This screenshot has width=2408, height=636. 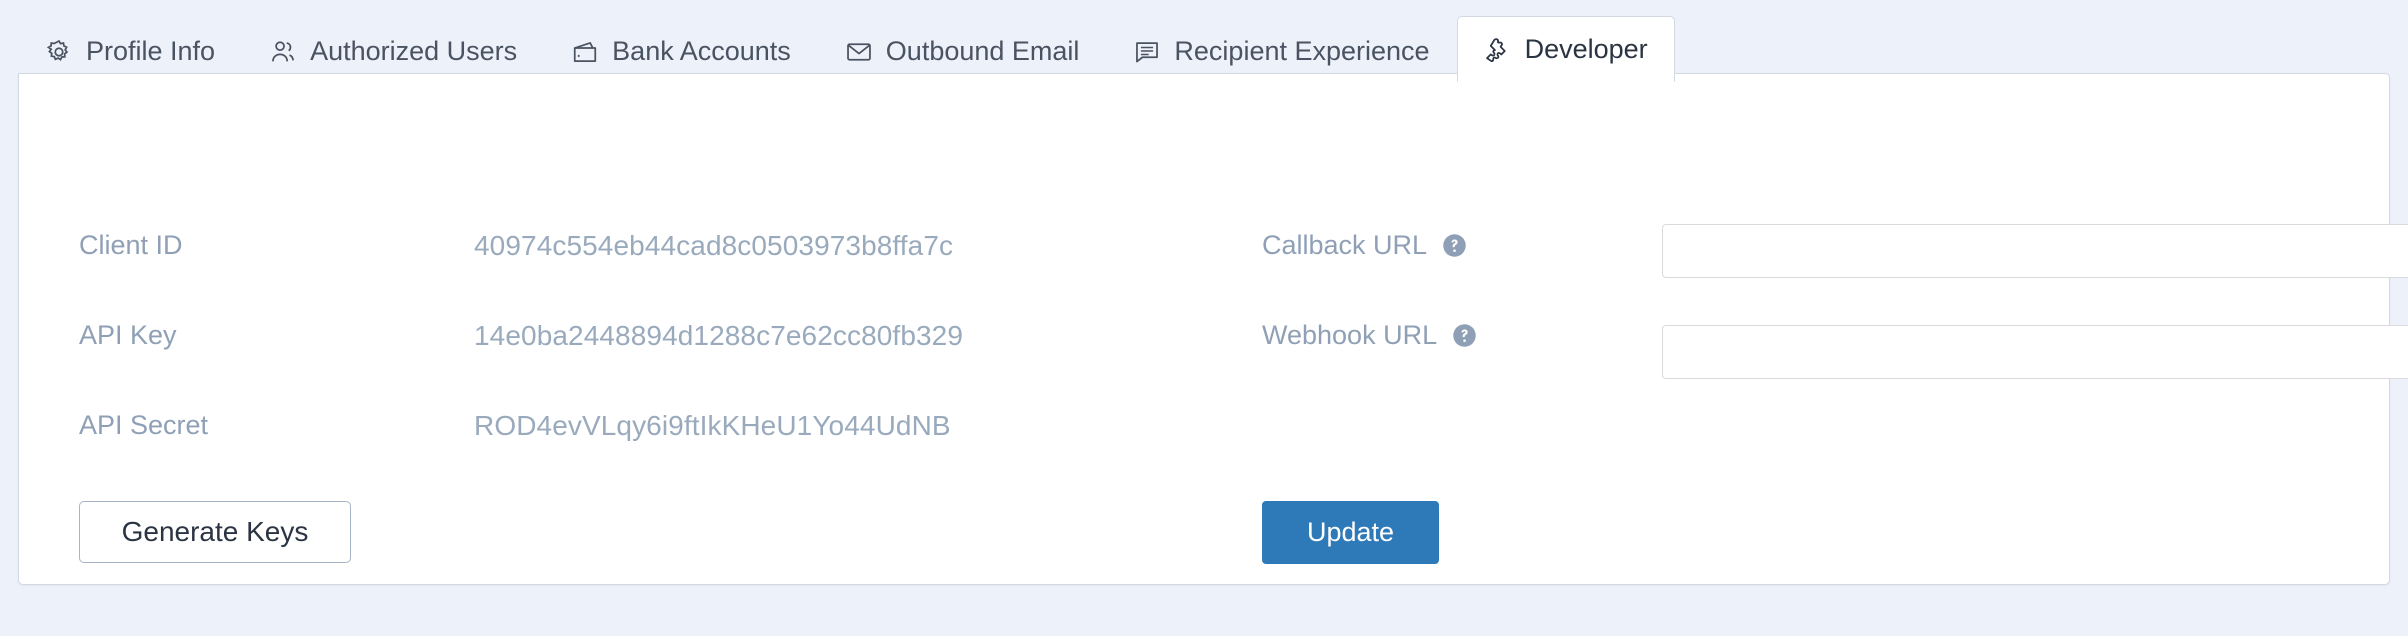 What do you see at coordinates (2035, 251) in the screenshot?
I see `callback-url-input` at bounding box center [2035, 251].